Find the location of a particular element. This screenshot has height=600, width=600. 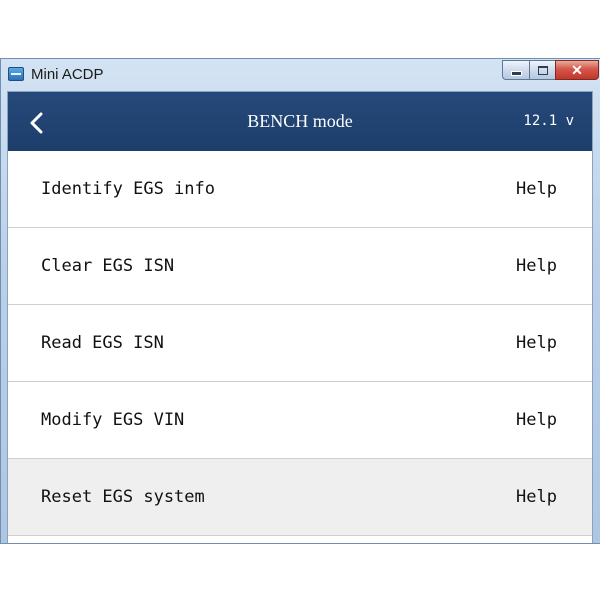

app-header: BENCH mode 12.1 v is located at coordinates (300, 121).